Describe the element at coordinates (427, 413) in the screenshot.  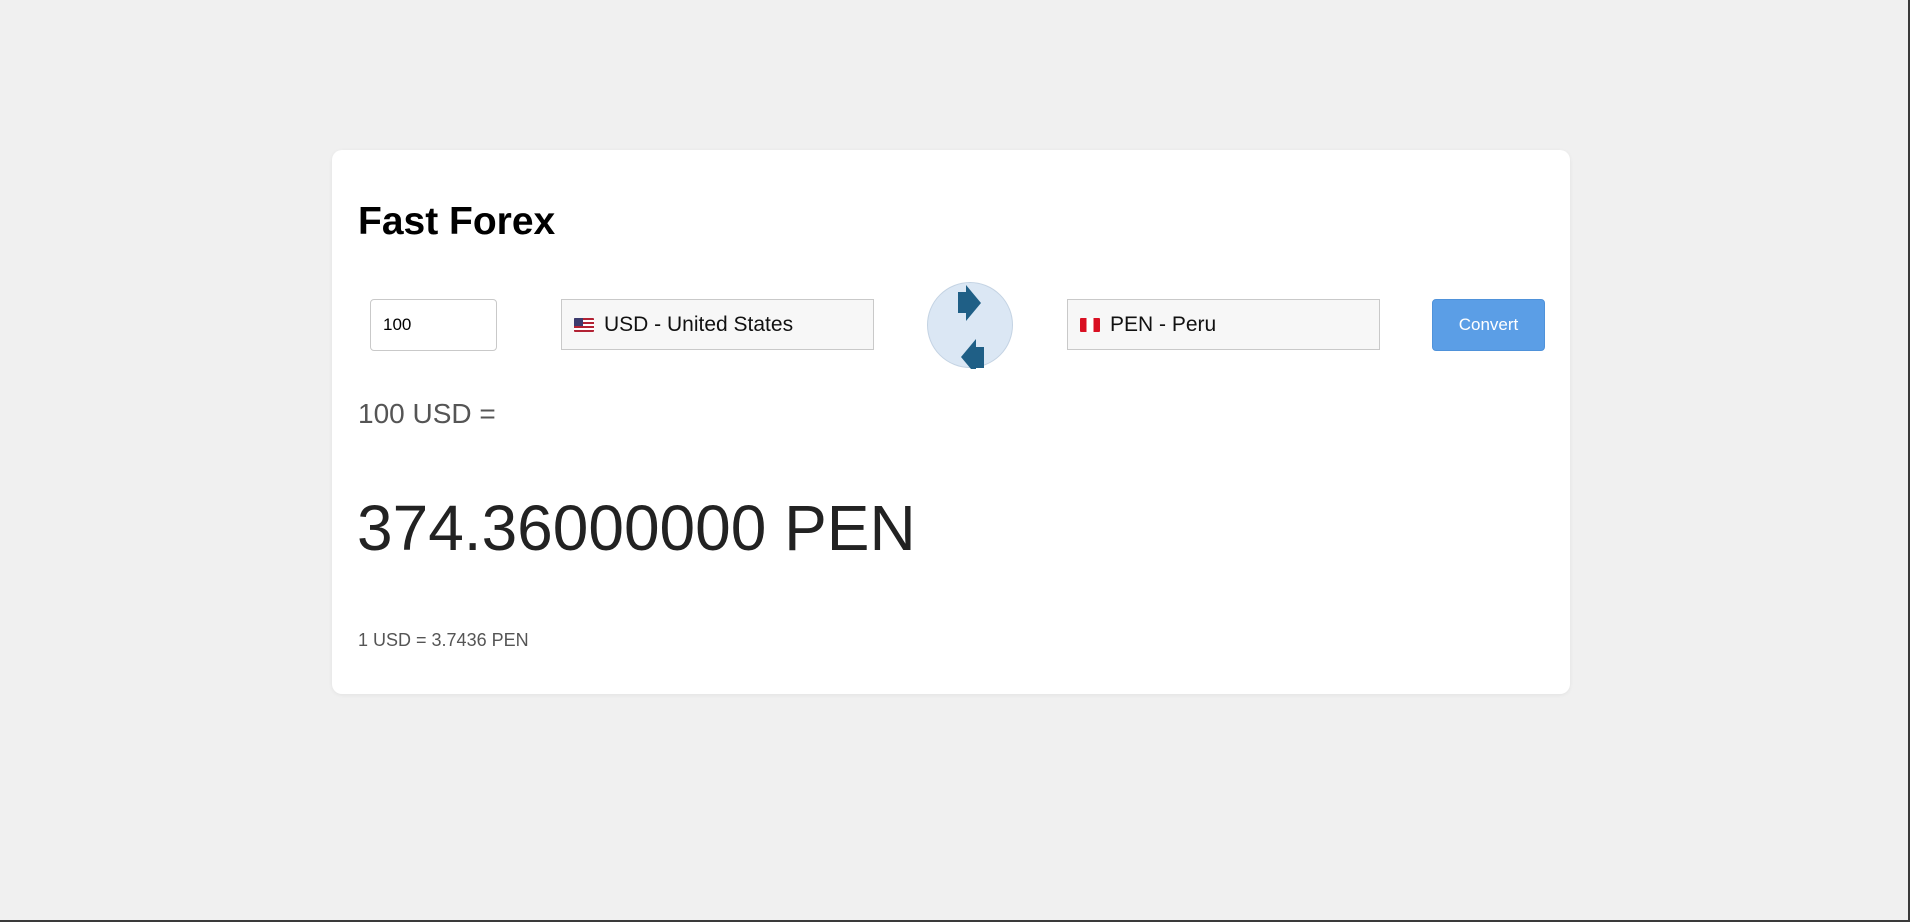
I see `from-amount-text: 100 USD =` at that location.